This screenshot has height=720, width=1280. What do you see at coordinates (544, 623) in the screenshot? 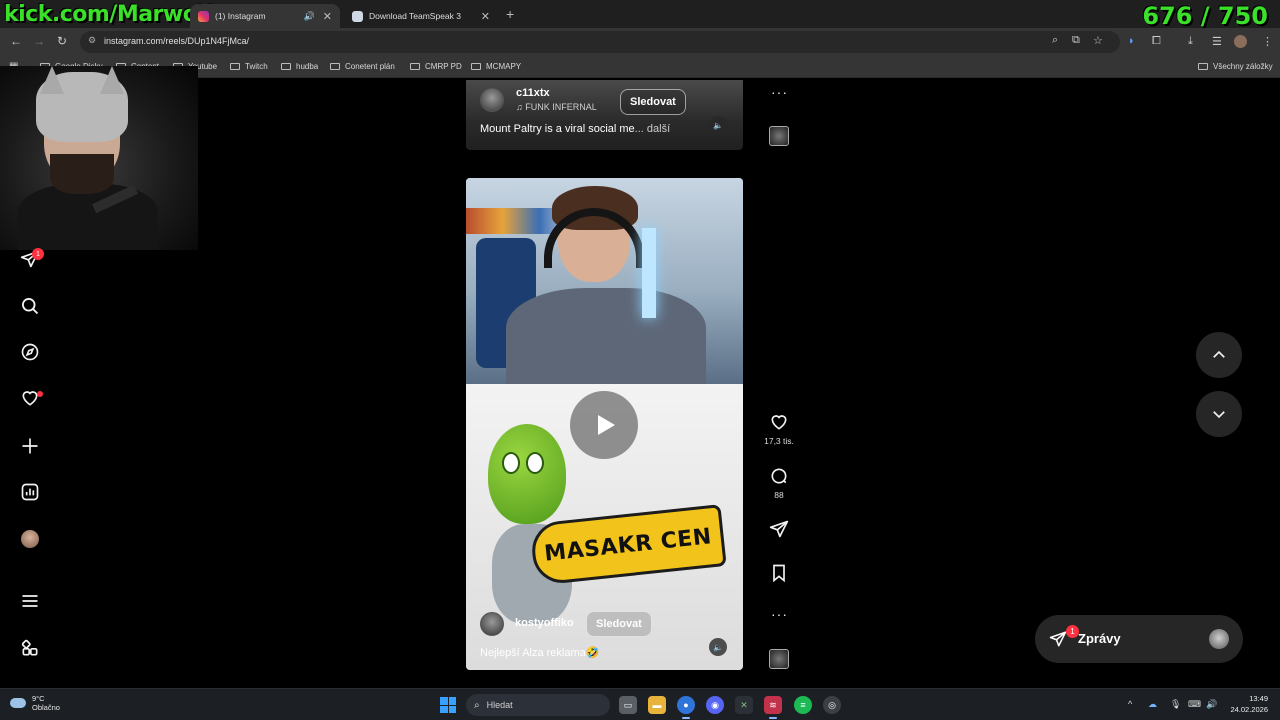
I see `author-username: kostyoffiko` at bounding box center [544, 623].